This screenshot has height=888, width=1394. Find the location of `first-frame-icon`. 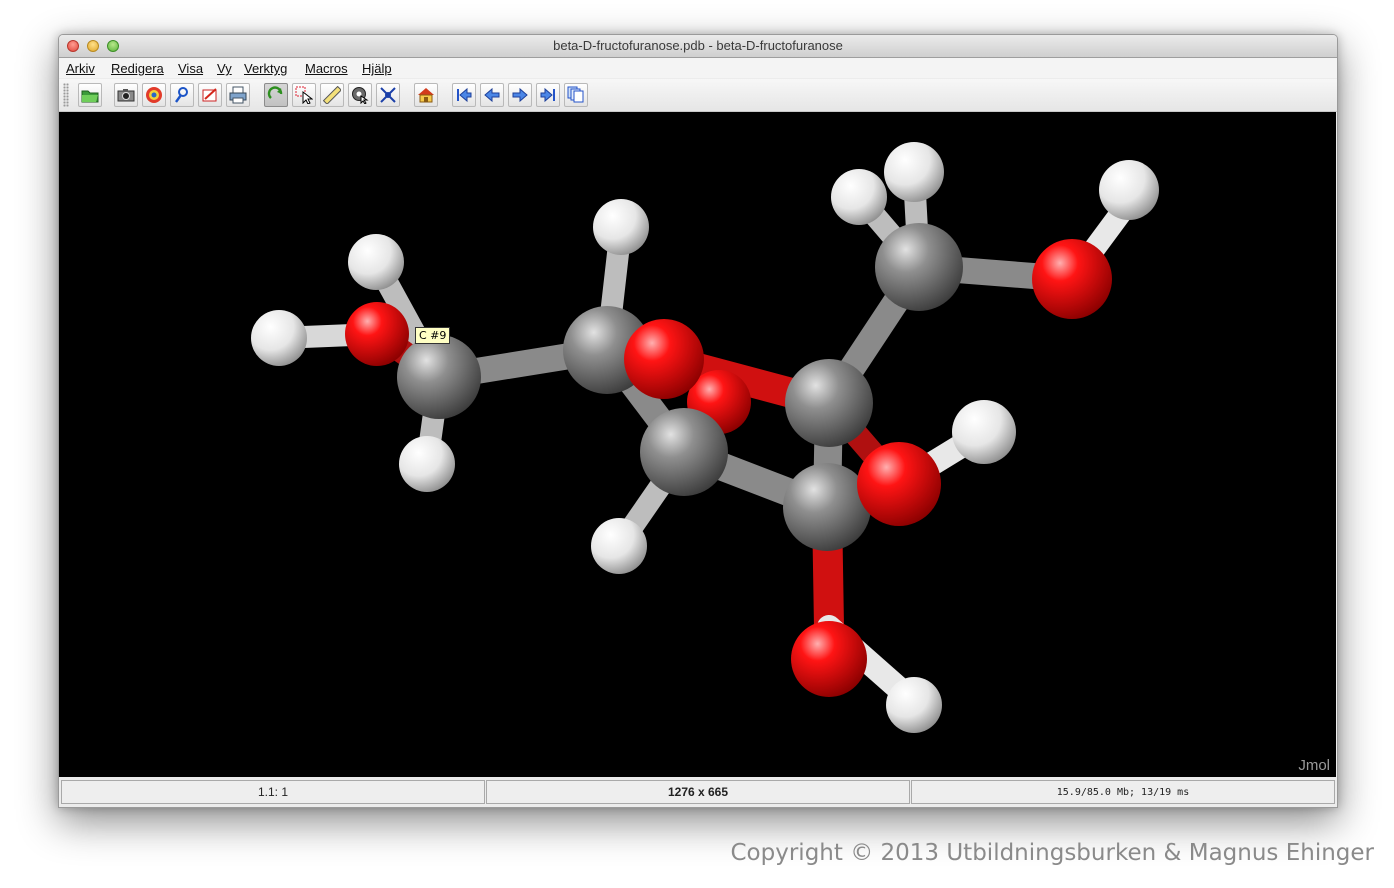

first-frame-icon is located at coordinates (464, 95).